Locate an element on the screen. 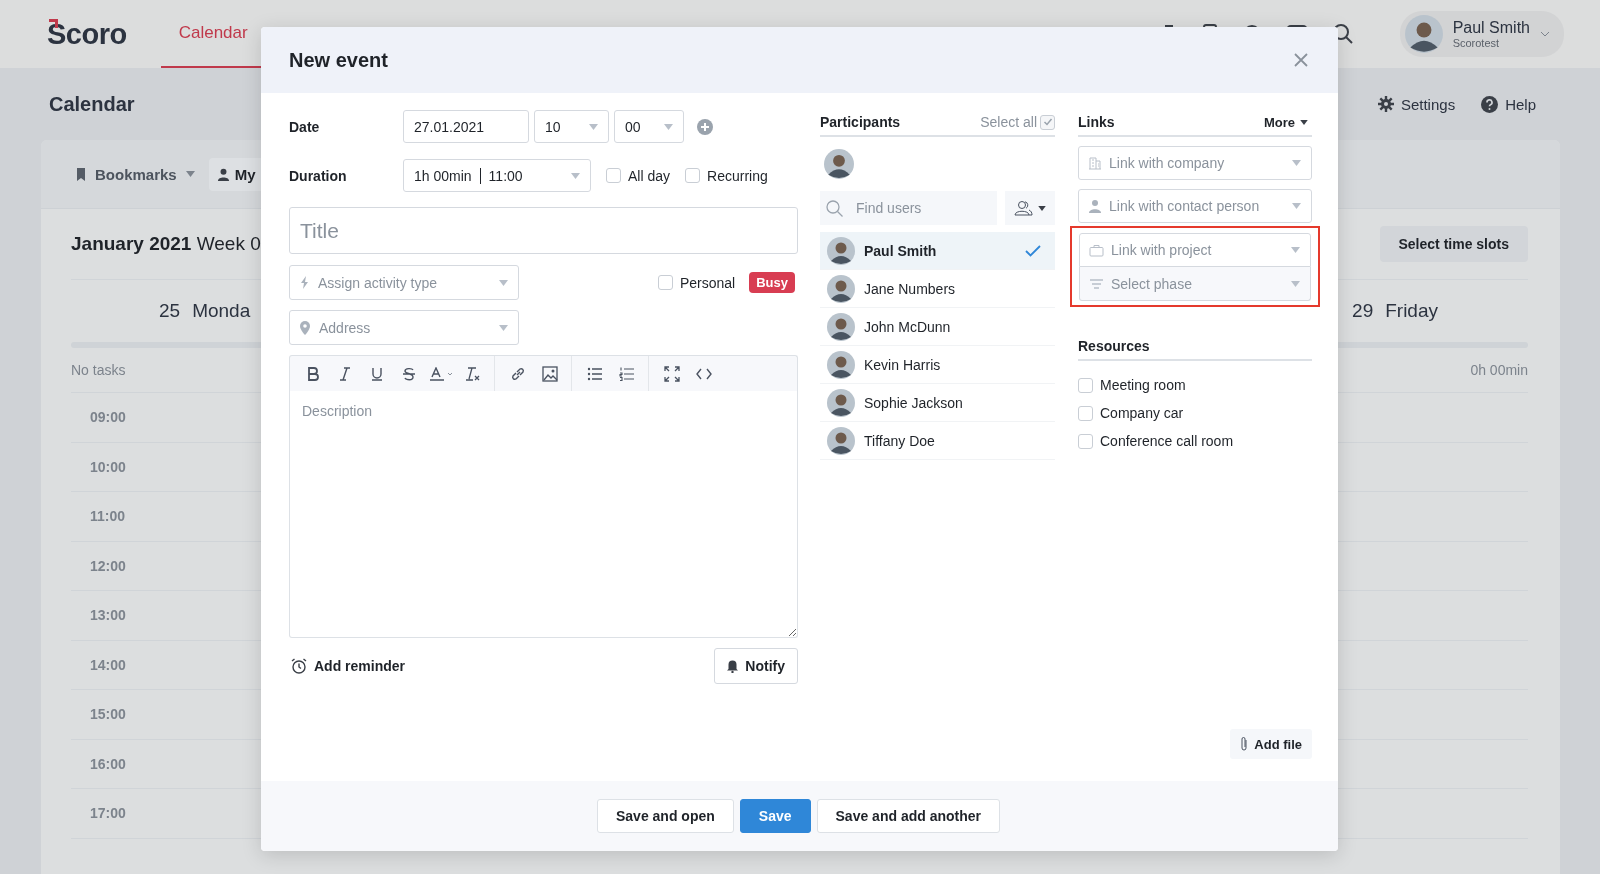  duration-select: 1h 00min 11:00 is located at coordinates (497, 175).